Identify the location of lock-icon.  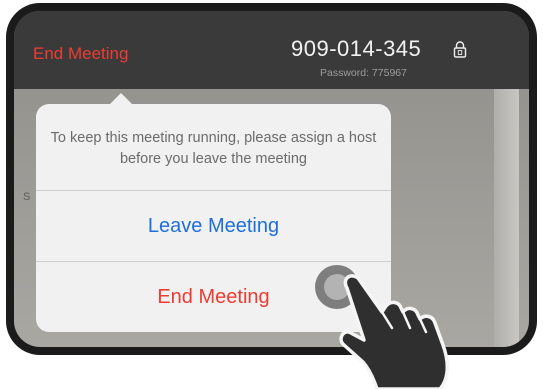
(460, 49).